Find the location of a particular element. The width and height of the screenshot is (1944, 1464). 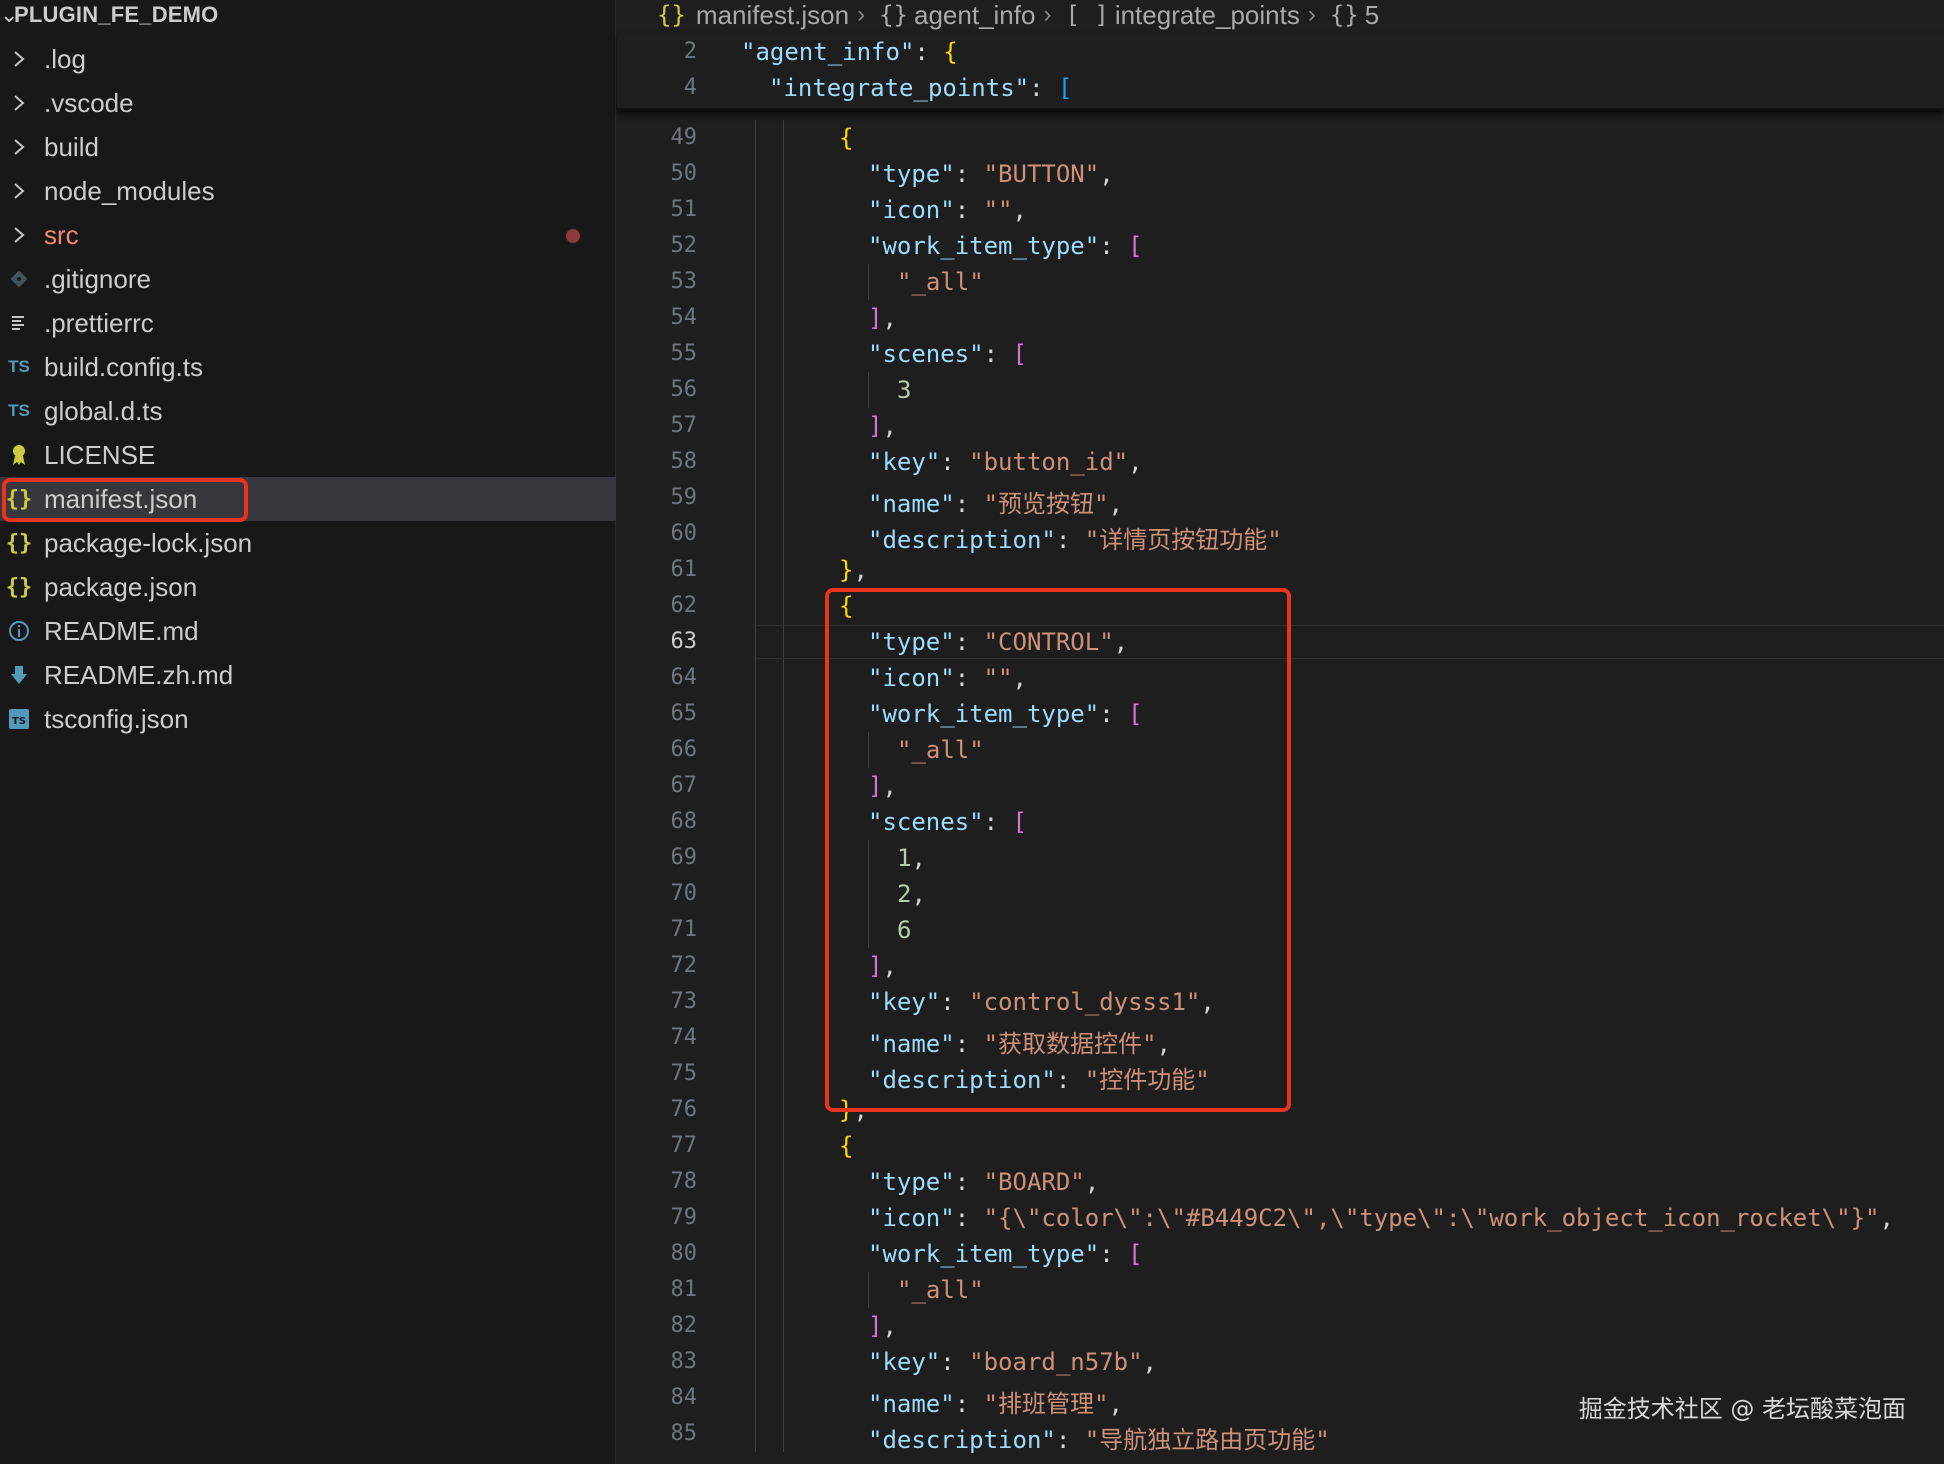

line-number: 67 is located at coordinates (684, 785).